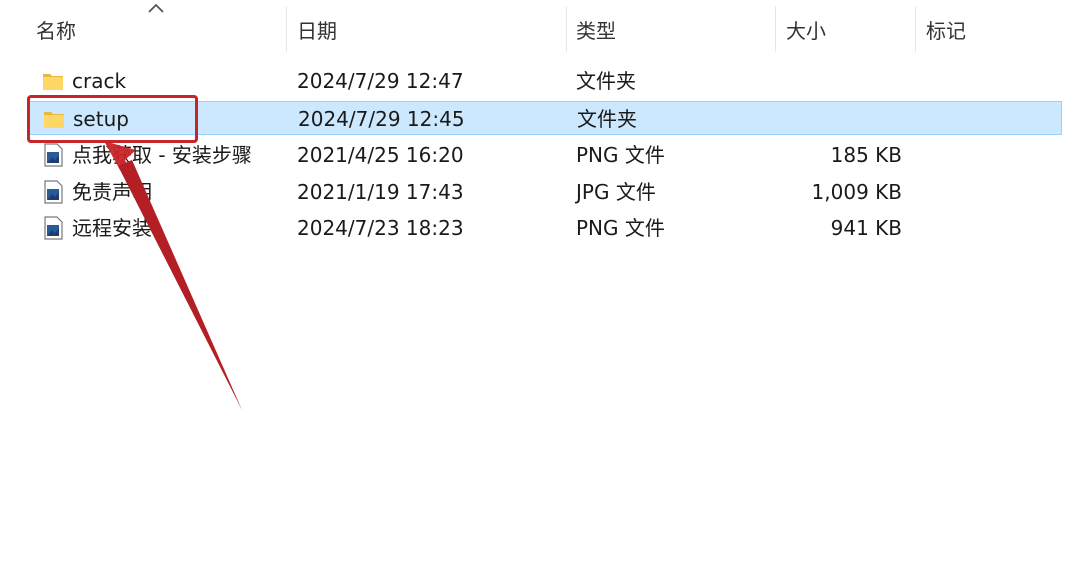 The height and width of the screenshot is (573, 1080). Describe the element at coordinates (380, 81) in the screenshot. I see `file-date: 2024/7/29 12:47` at that location.